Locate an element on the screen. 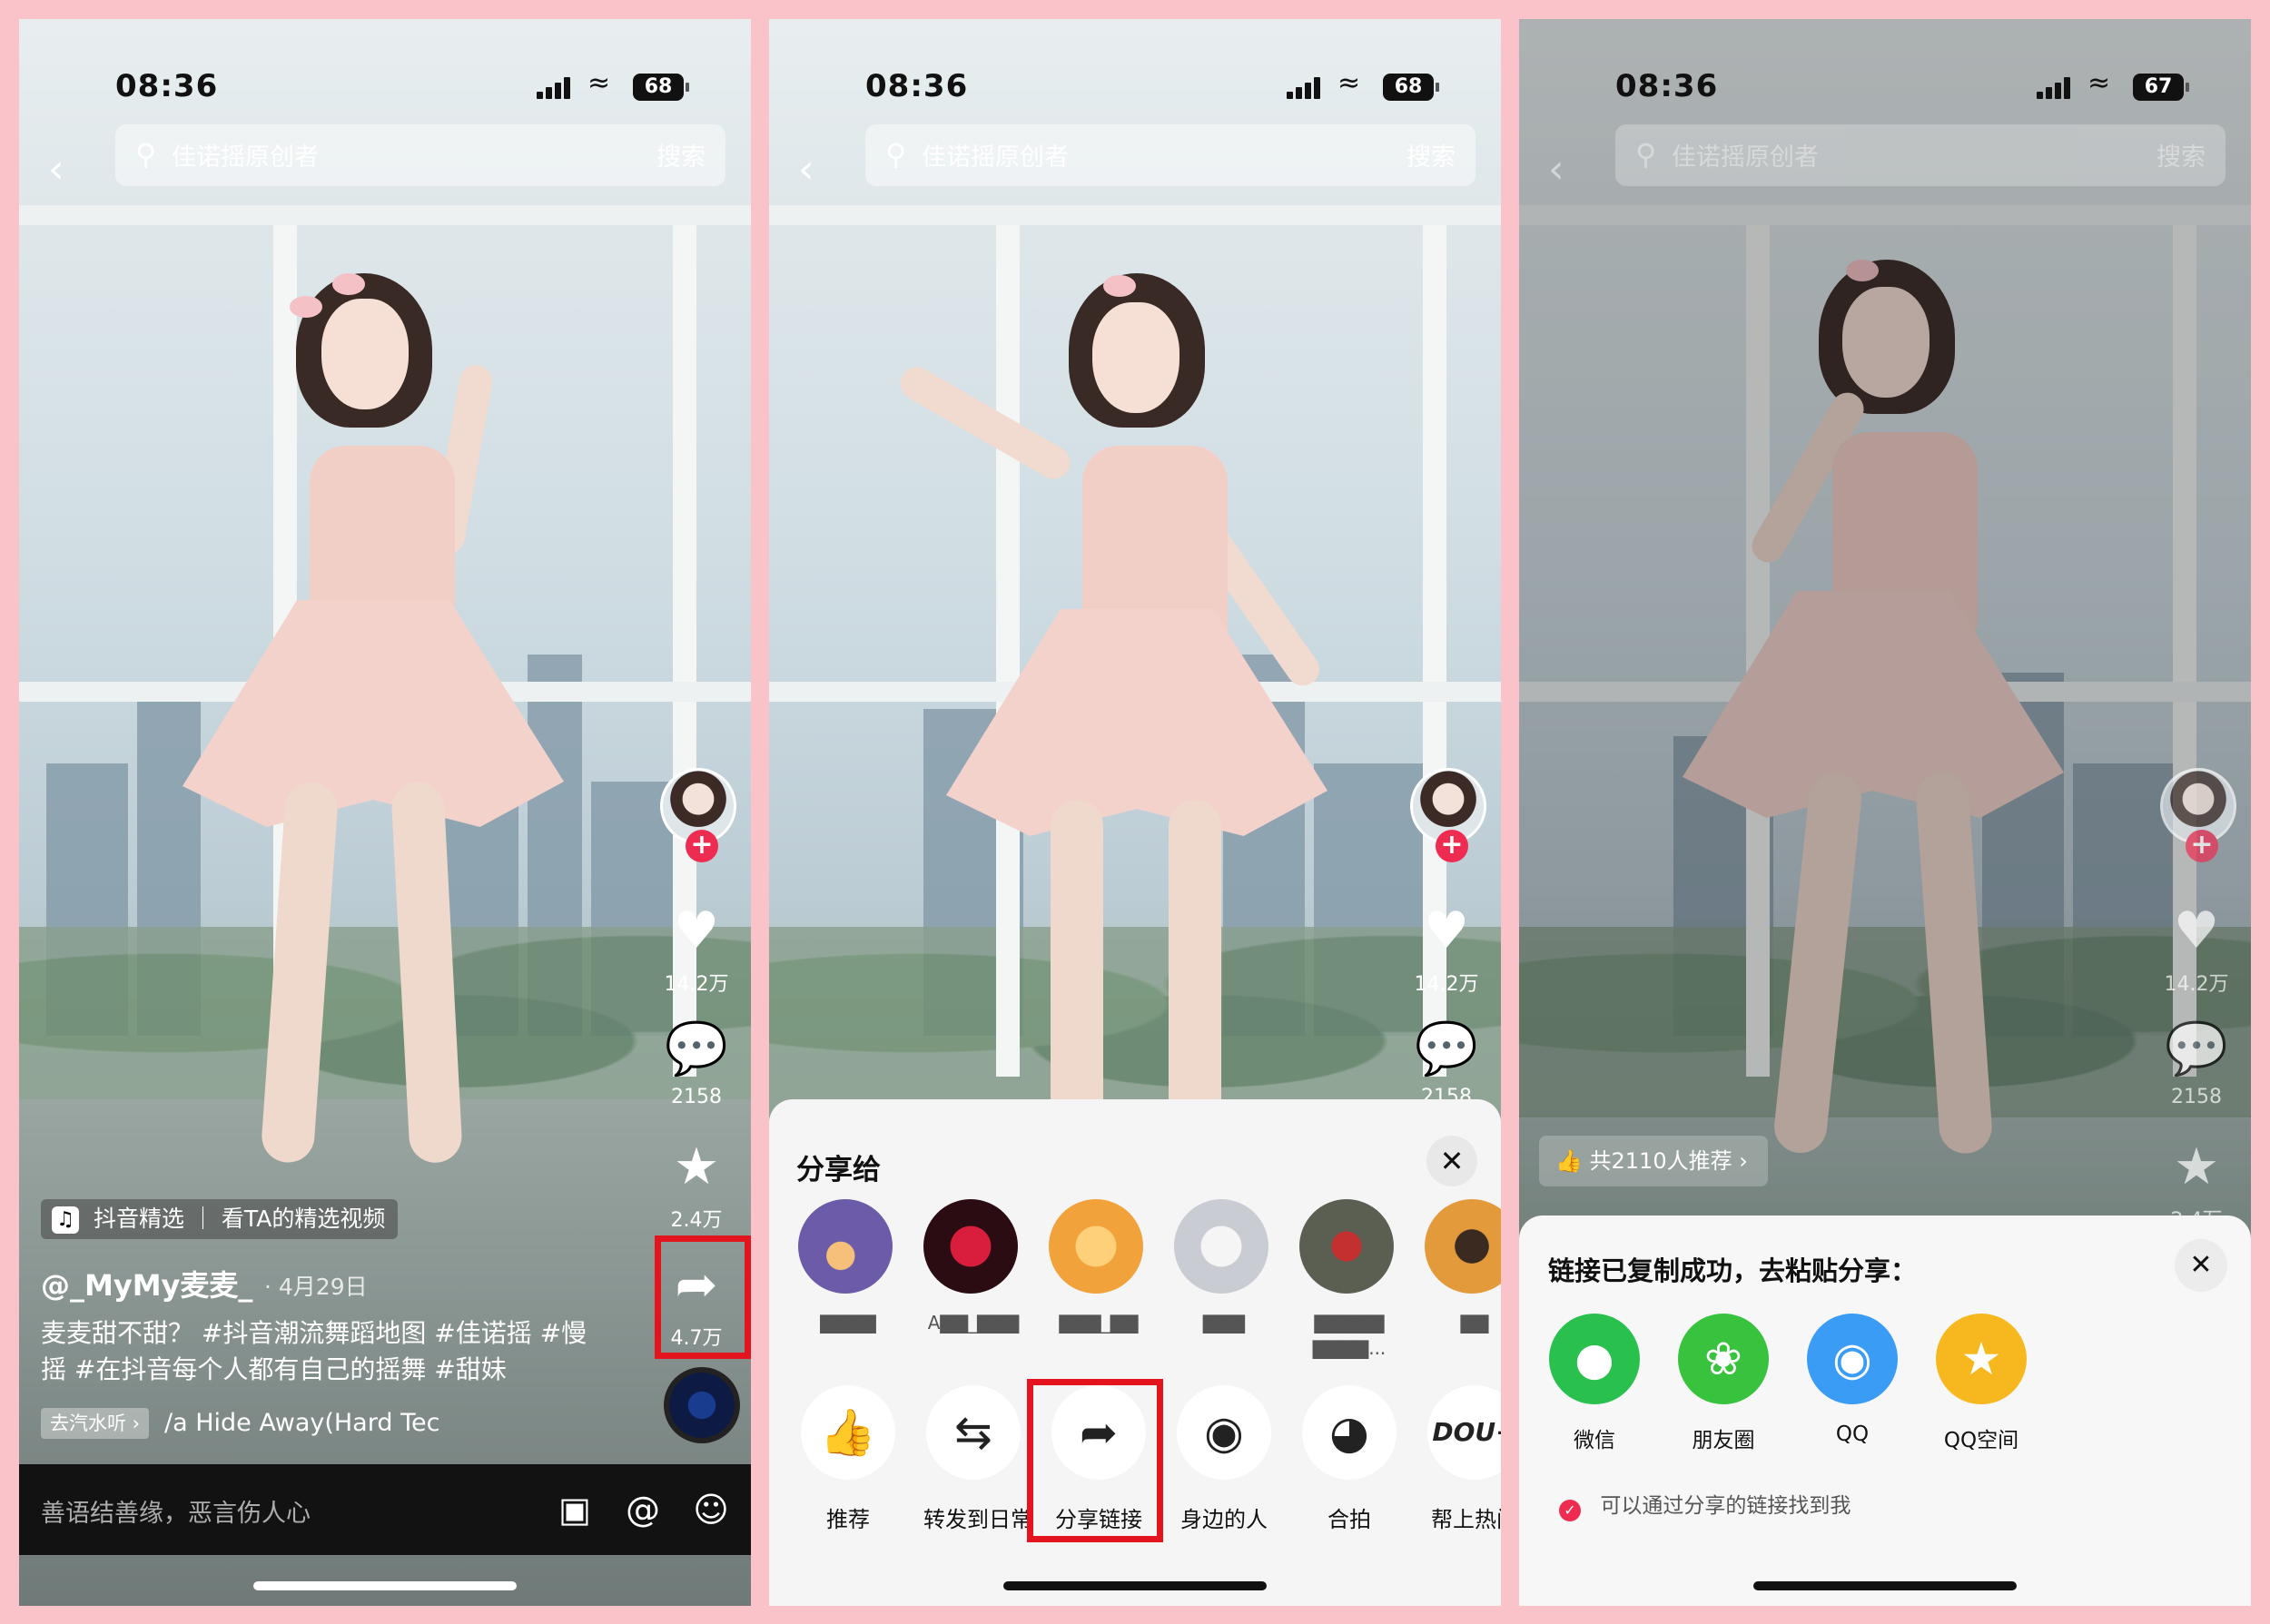 The width and height of the screenshot is (2270, 1624). action-rail: + ♥ 14.2万 💬 2158 is located at coordinates (1446, 941).